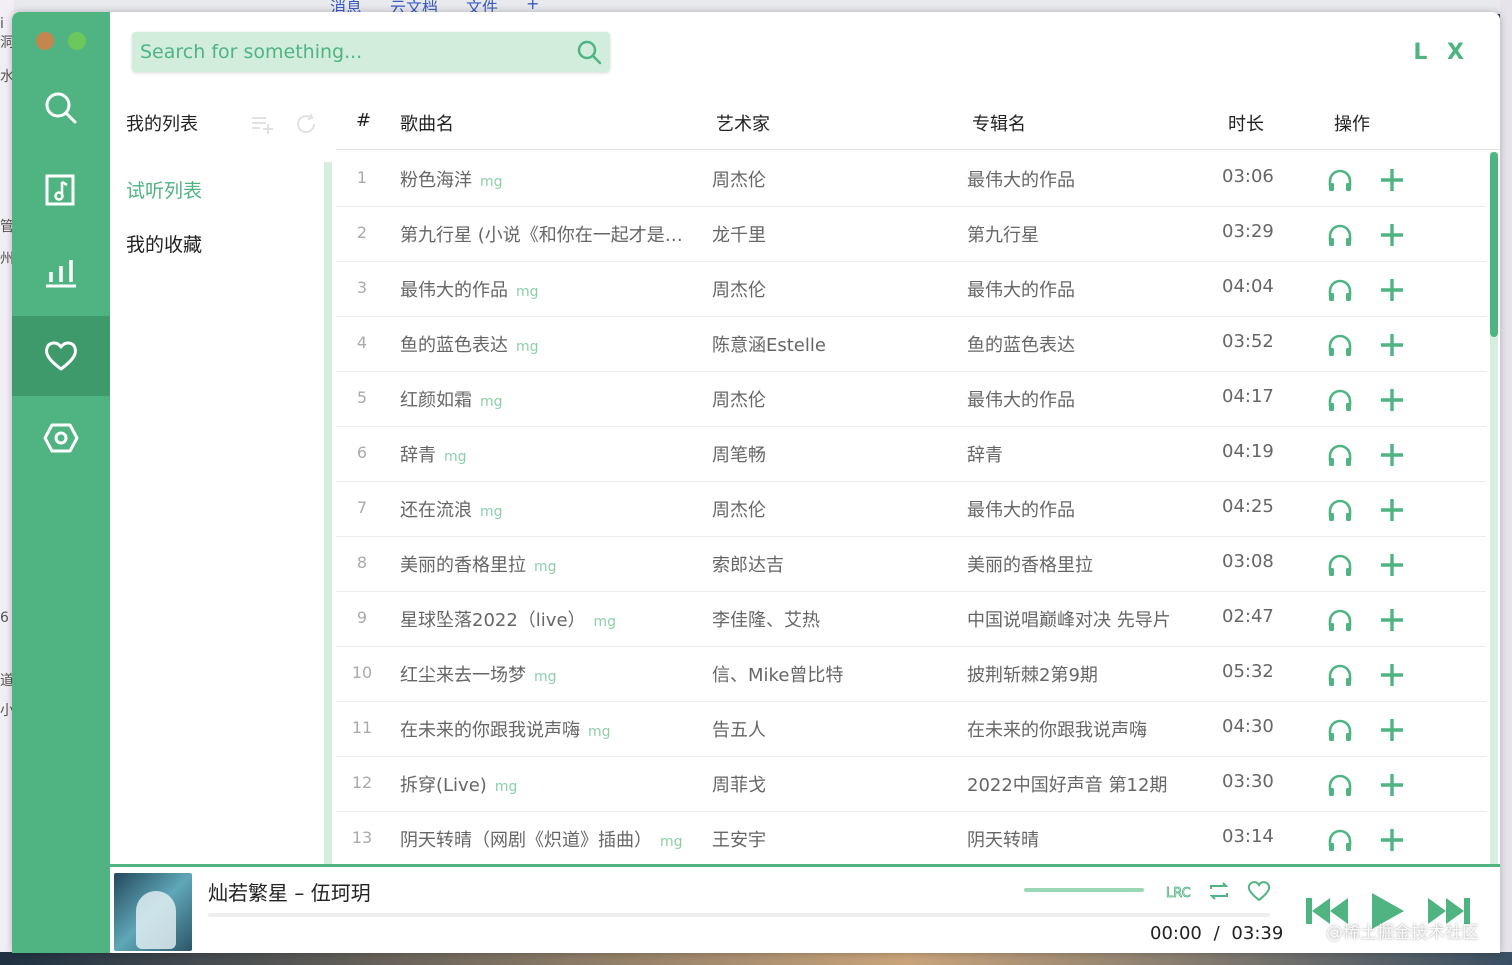  Describe the element at coordinates (164, 189) in the screenshot. I see `playlist-item-trial: 试听列表` at that location.